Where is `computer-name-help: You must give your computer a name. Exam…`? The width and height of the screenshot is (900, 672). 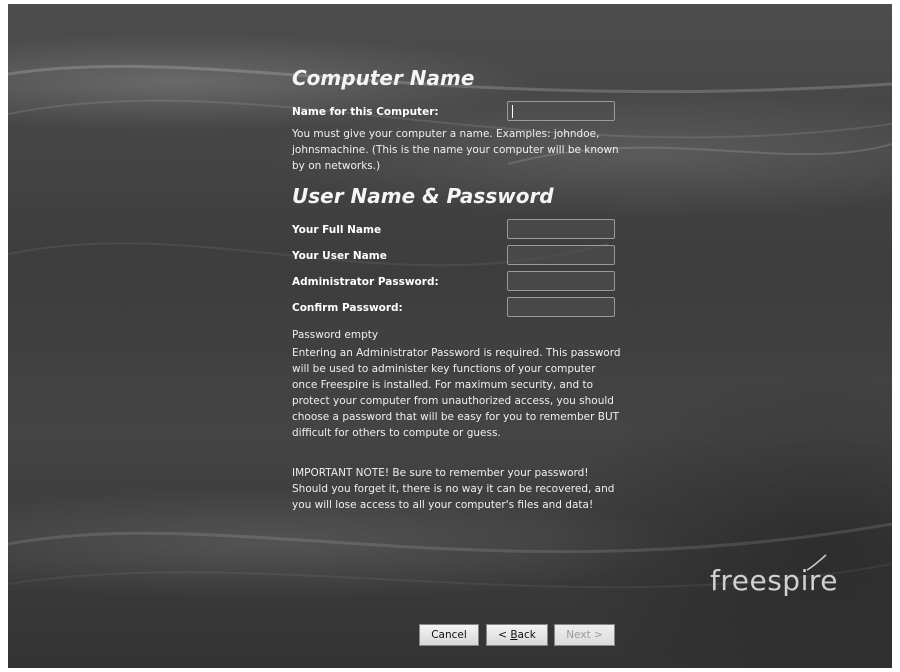 computer-name-help: You must give your computer a name. Exam… is located at coordinates (455, 150).